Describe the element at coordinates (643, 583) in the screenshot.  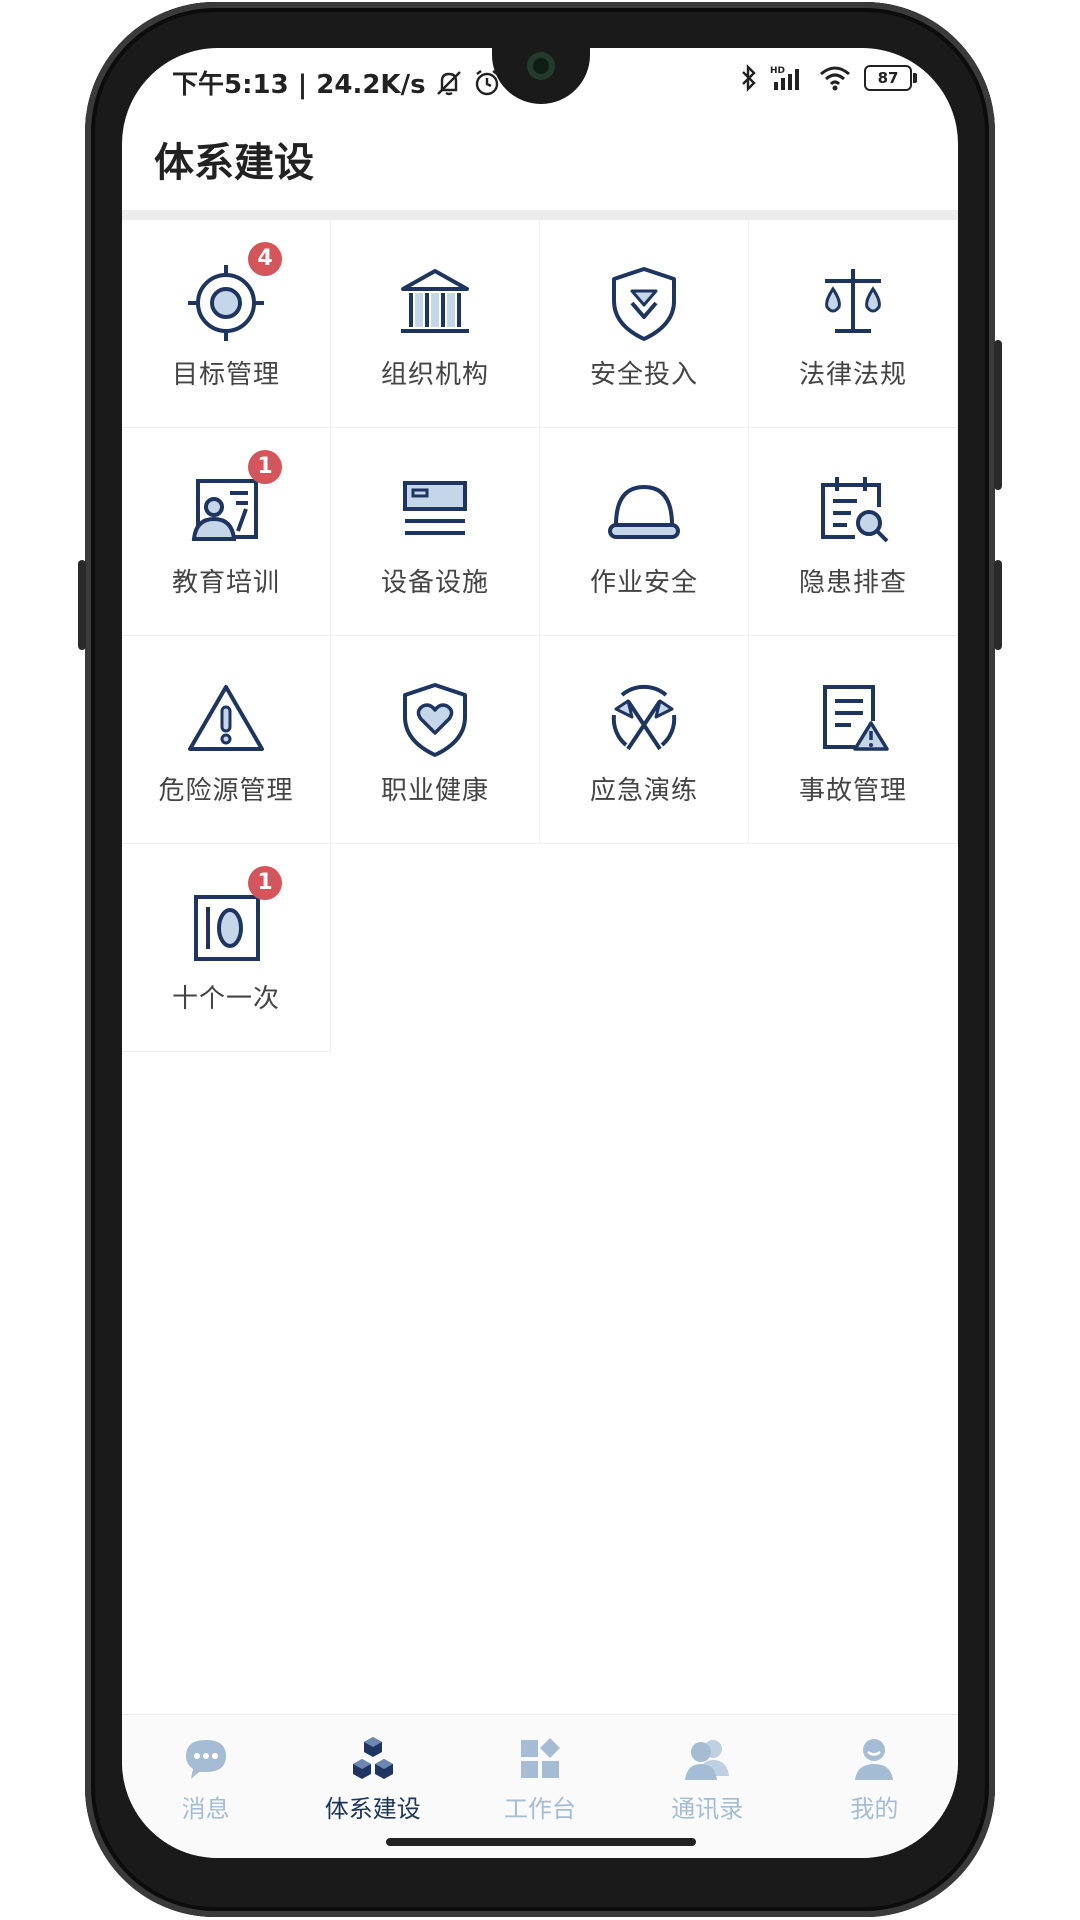
I see `module-label: 作业安全` at that location.